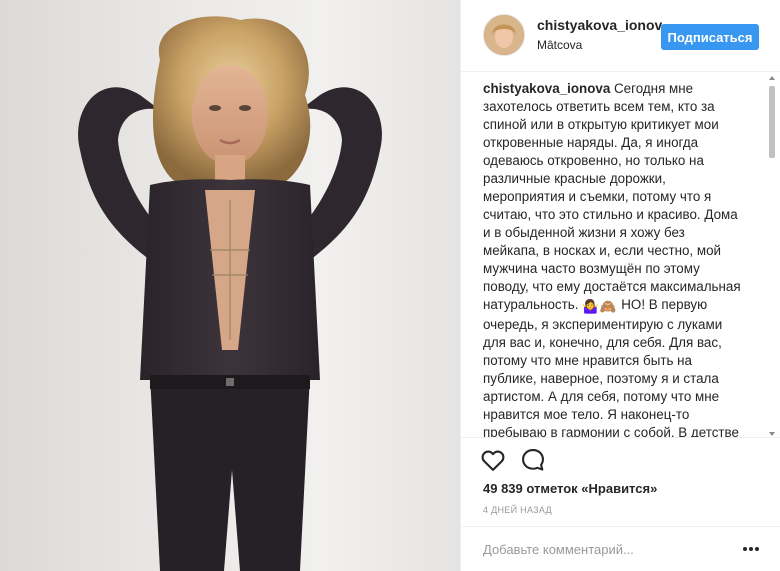  Describe the element at coordinates (559, 45) in the screenshot. I see `location: Mâtcova` at that location.